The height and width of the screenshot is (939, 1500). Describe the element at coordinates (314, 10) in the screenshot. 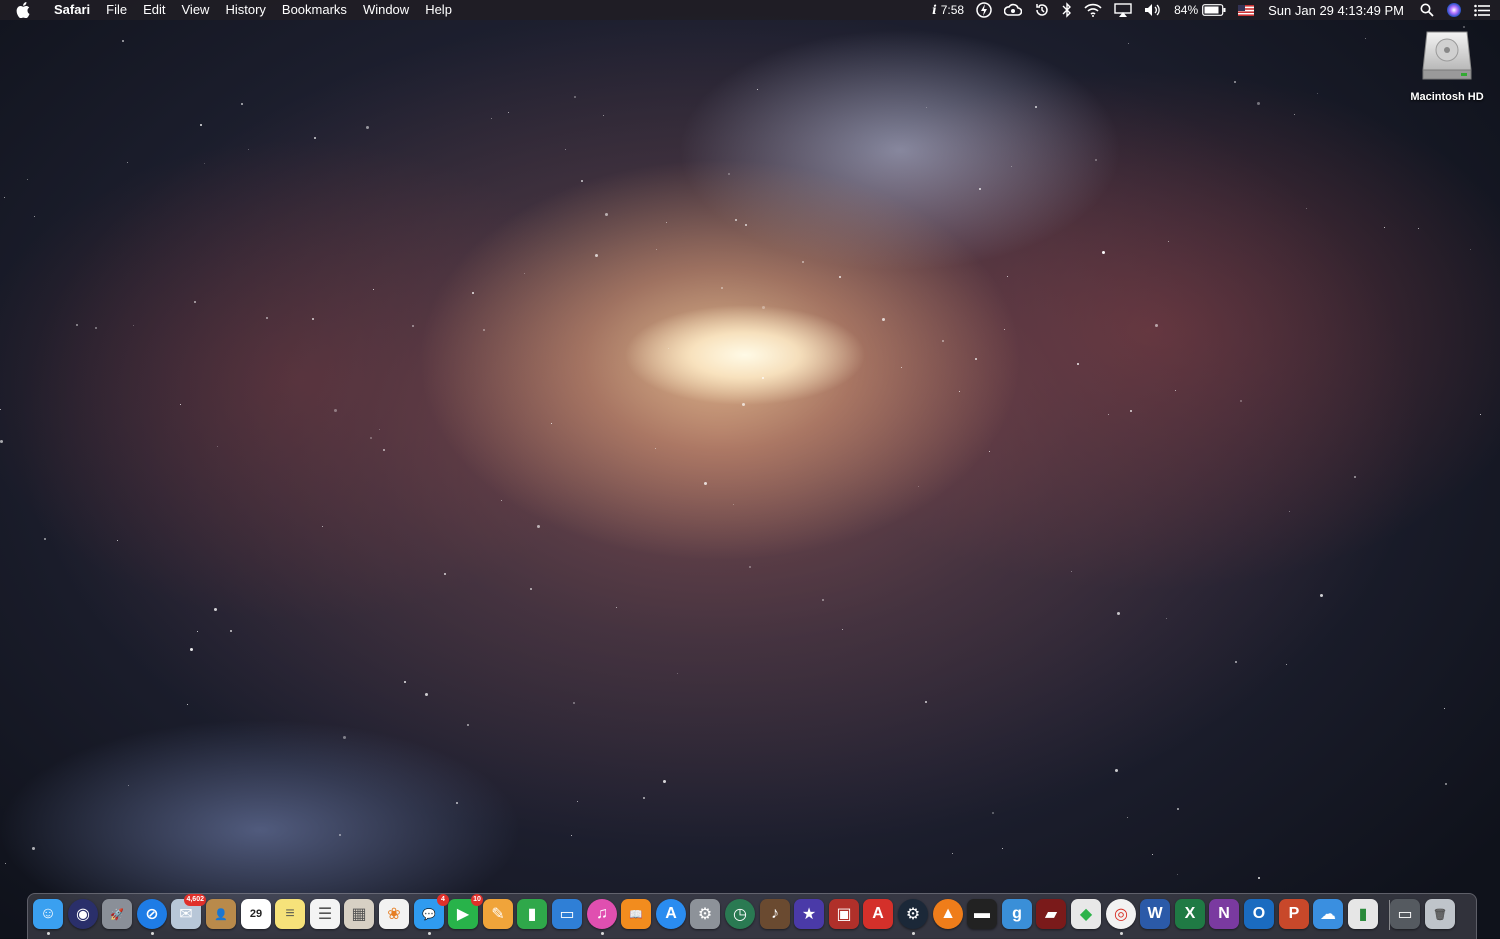

I see `menu-bookmarks: Bookmarks` at that location.